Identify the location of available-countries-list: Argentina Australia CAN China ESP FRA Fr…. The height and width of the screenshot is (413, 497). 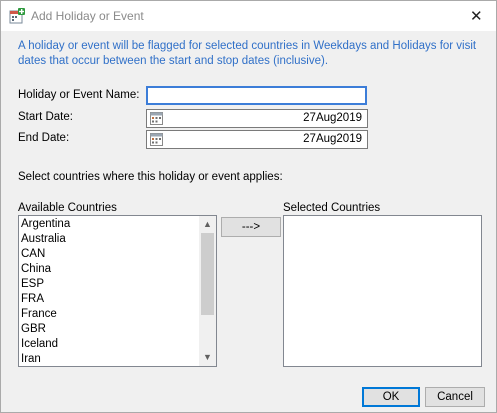
(117, 291).